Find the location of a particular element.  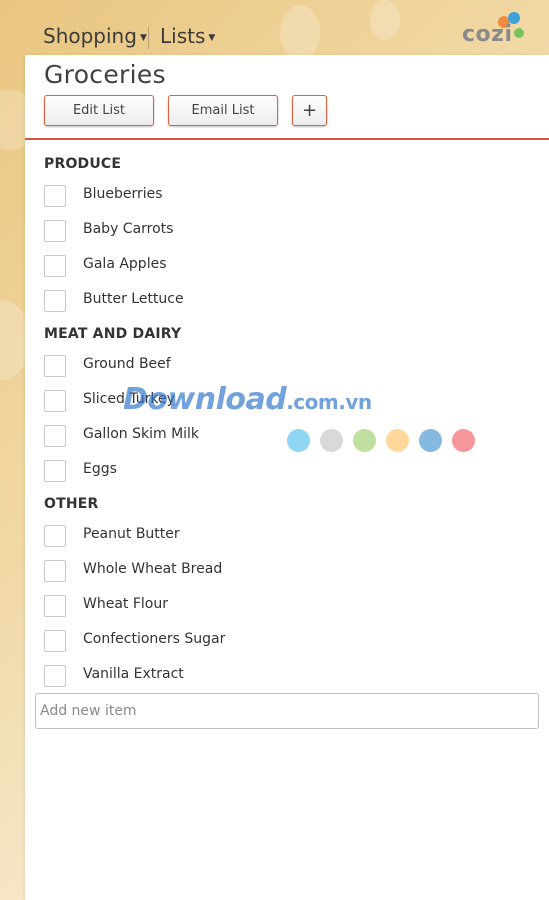

shopping-menu-label: Shopping is located at coordinates (90, 36).